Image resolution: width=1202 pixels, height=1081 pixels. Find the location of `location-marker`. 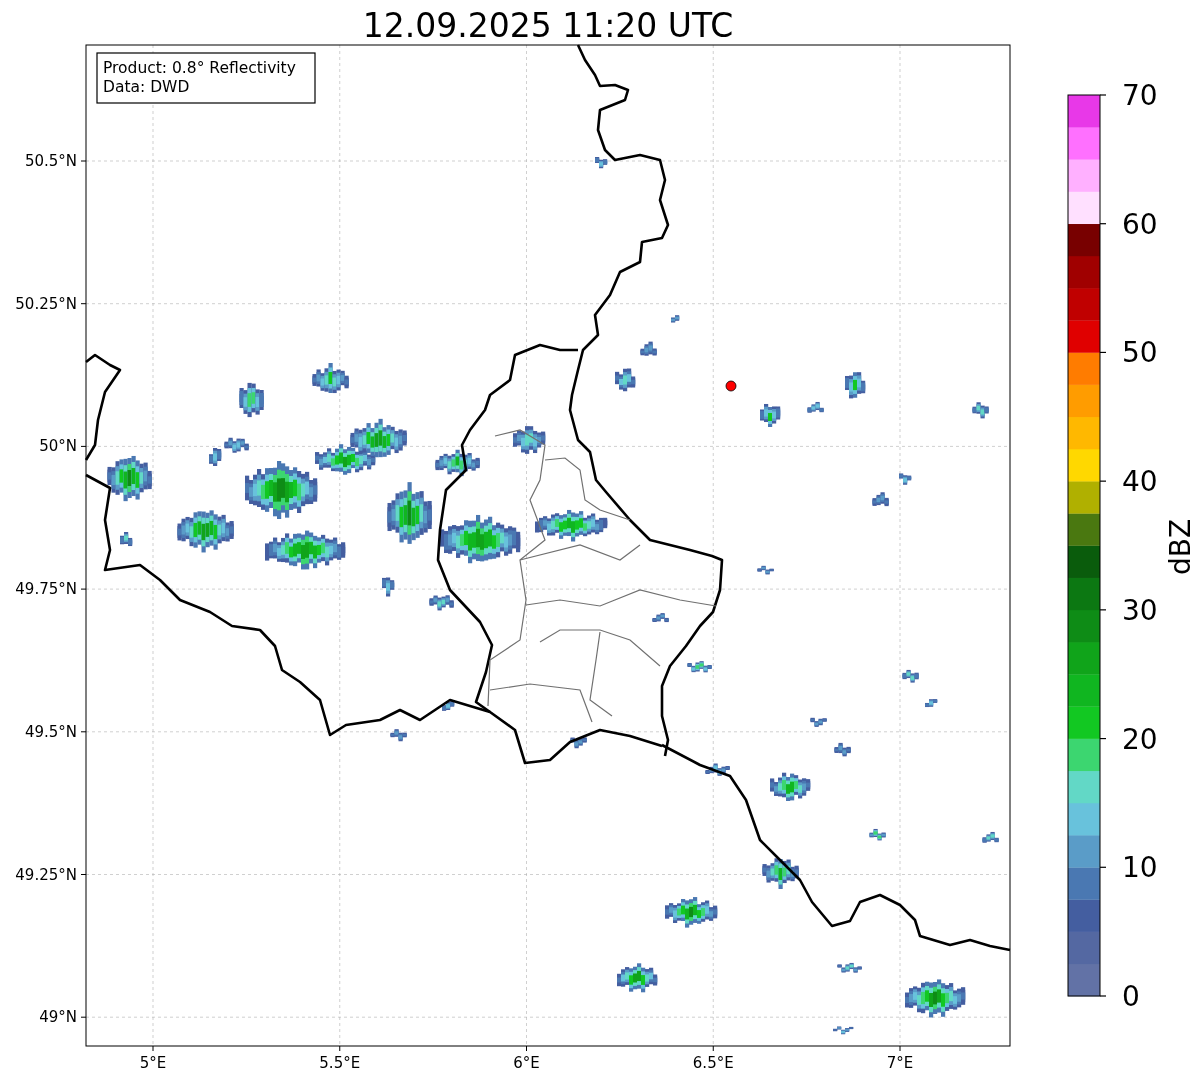

location-marker is located at coordinates (731, 386).